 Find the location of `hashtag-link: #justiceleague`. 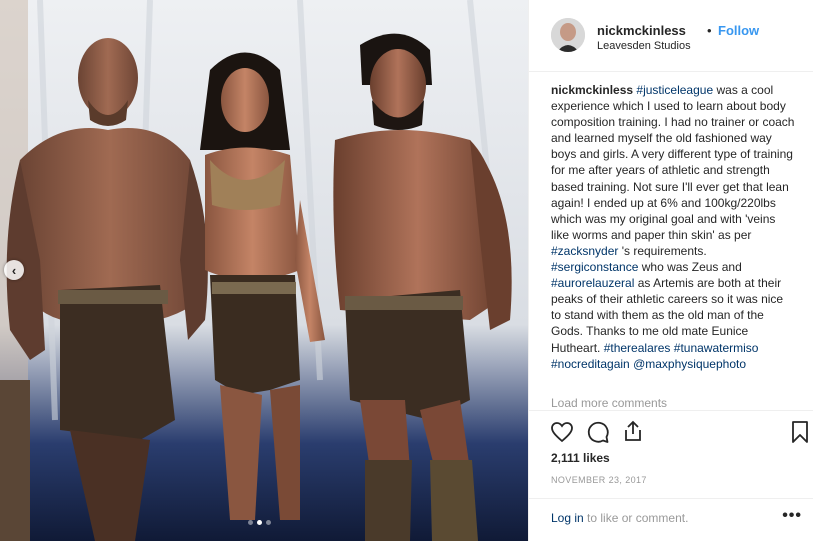

hashtag-link: #justiceleague is located at coordinates (674, 90).